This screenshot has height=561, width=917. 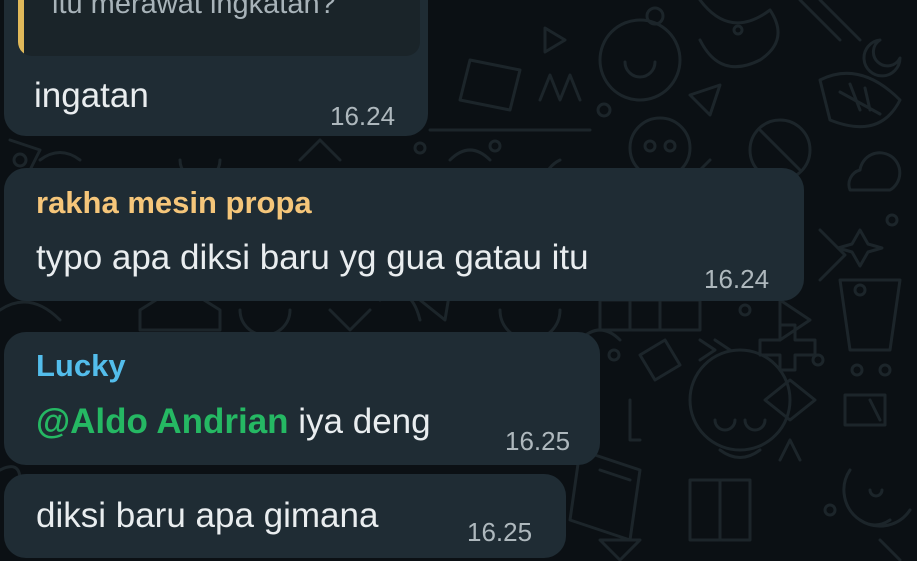 What do you see at coordinates (219, 28) in the screenshot?
I see `reply-quote: itu merawat ingkatan?` at bounding box center [219, 28].